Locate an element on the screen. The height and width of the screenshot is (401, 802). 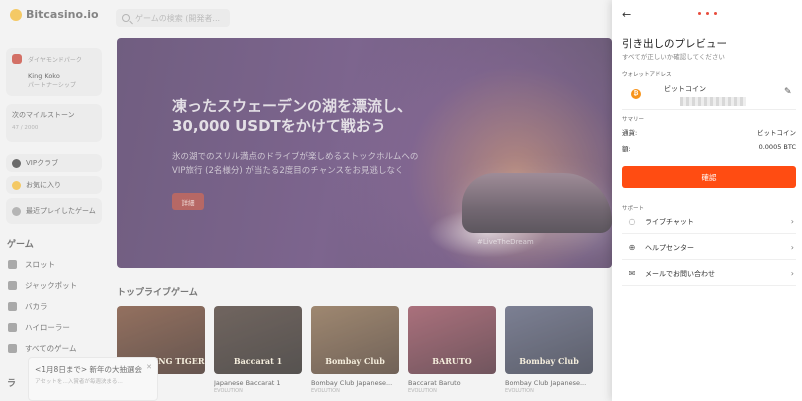
wallet-address-label: ウォレットアドレス is located at coordinates (647, 75).